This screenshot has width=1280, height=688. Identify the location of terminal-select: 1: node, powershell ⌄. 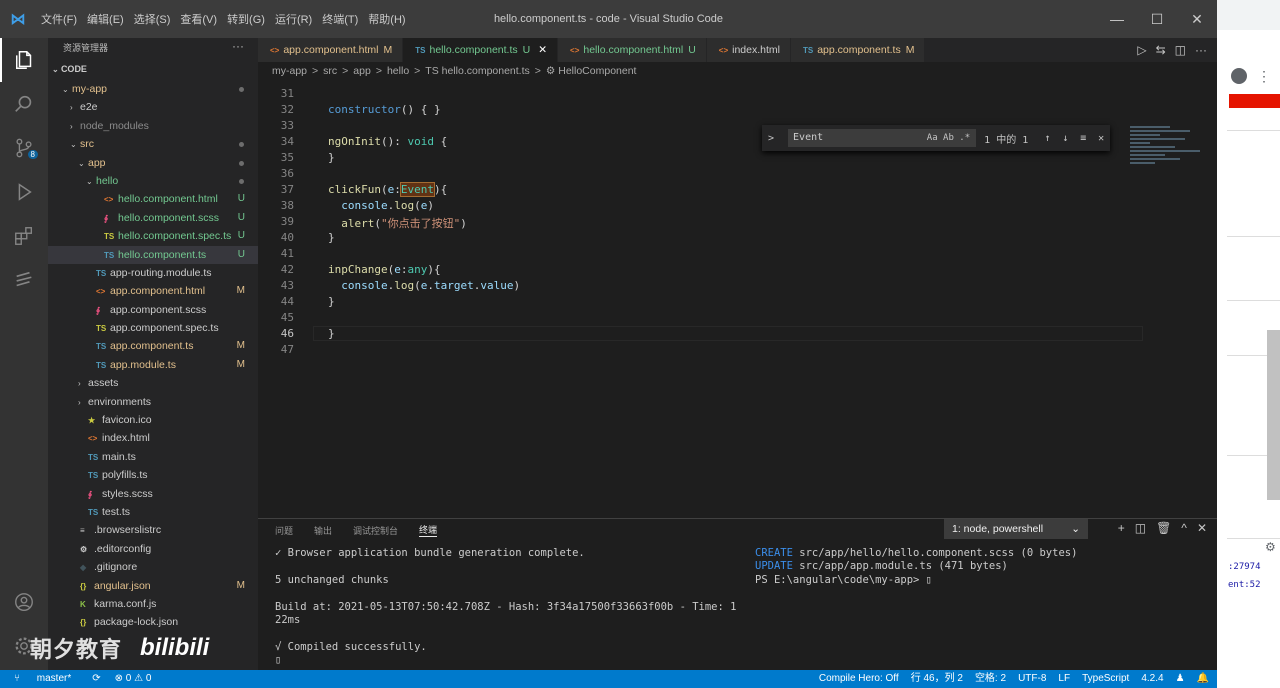
(1016, 529).